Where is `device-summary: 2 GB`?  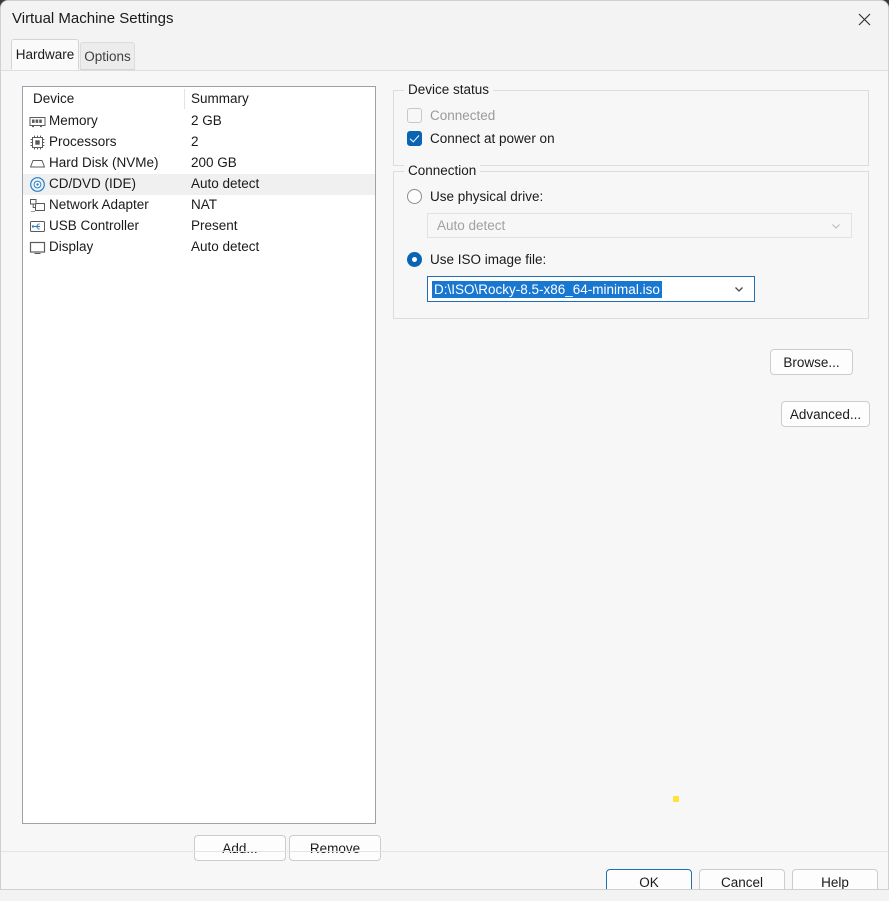
device-summary: 2 GB is located at coordinates (206, 120).